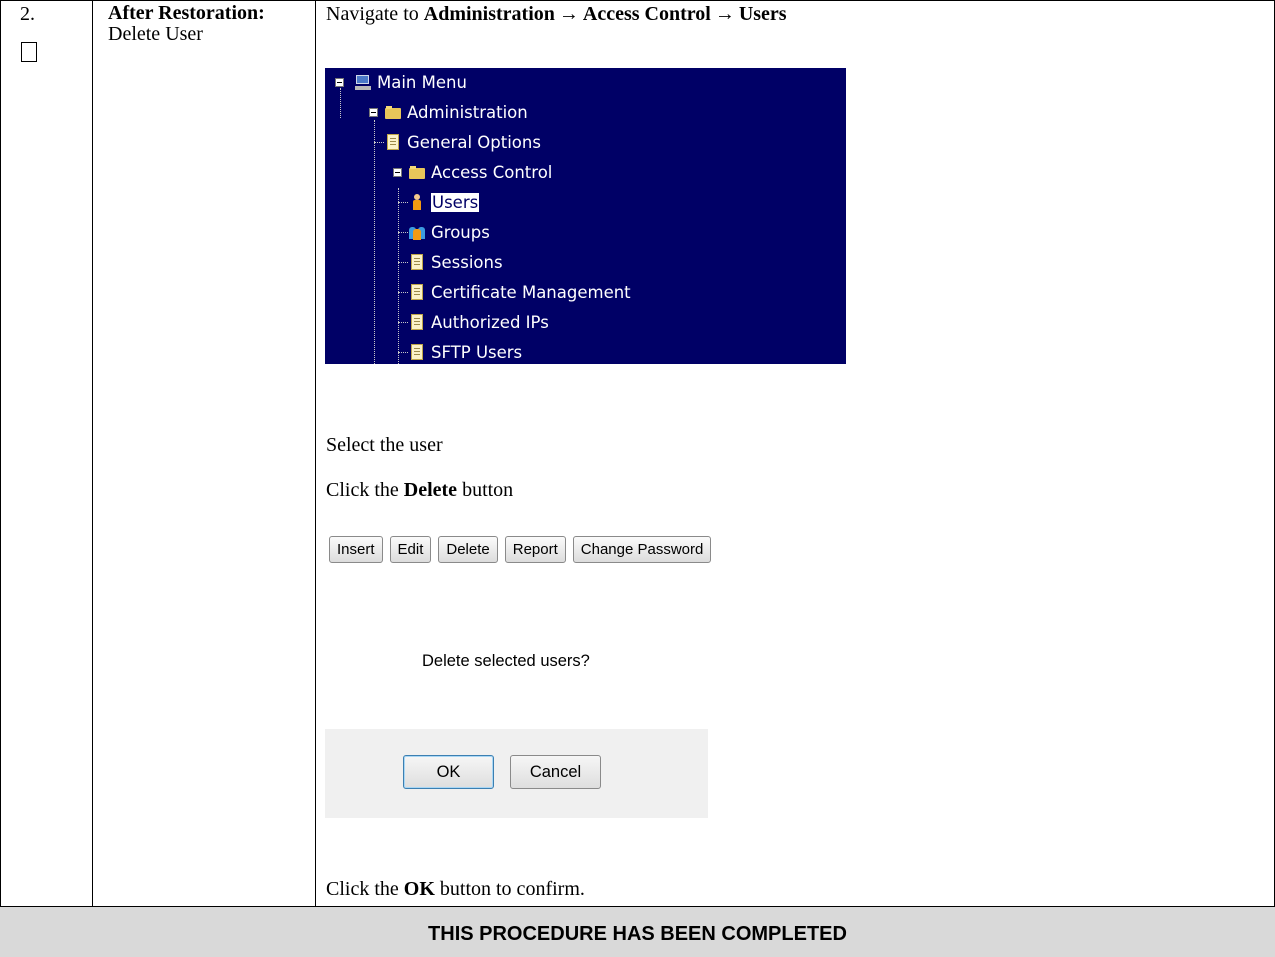 The height and width of the screenshot is (957, 1275). Describe the element at coordinates (724, 14) in the screenshot. I see `nav-arrow-2: →` at that location.